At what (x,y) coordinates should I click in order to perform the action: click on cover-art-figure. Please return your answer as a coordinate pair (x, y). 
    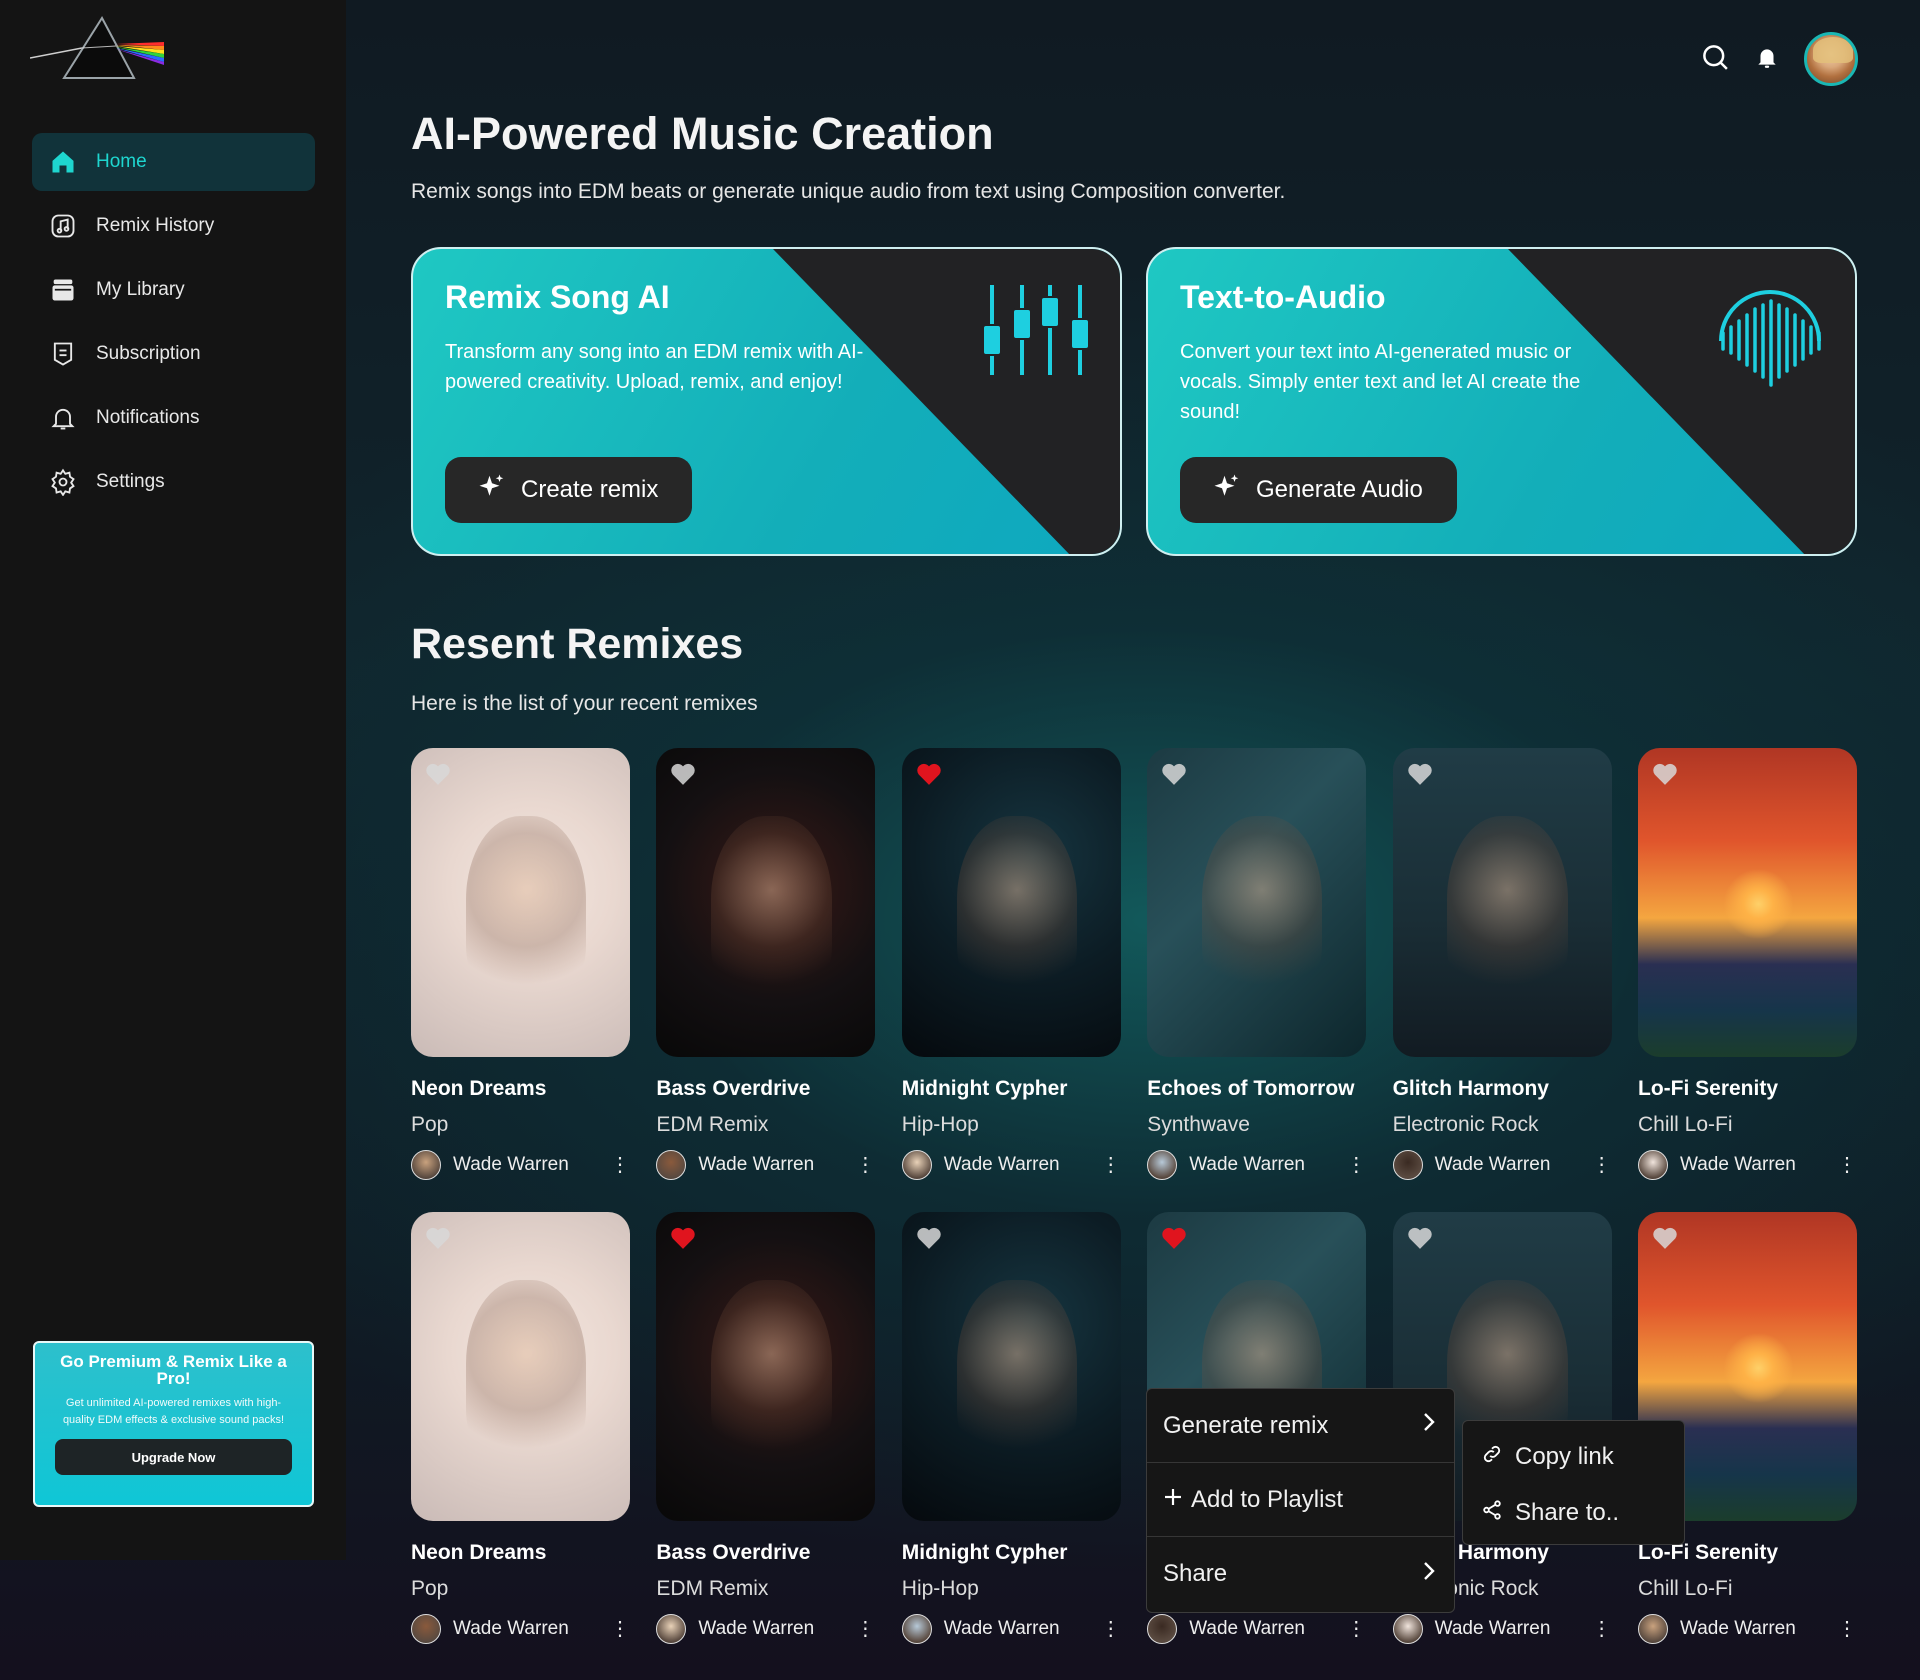
    Looking at the image, I should click on (1016, 1372).